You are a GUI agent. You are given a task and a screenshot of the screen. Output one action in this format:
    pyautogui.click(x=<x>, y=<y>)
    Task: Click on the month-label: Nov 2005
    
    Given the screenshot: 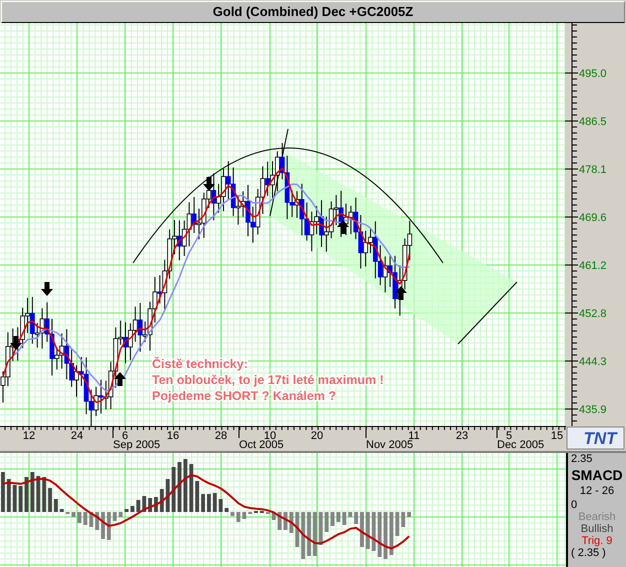 What is the action you would take?
    pyautogui.click(x=390, y=445)
    